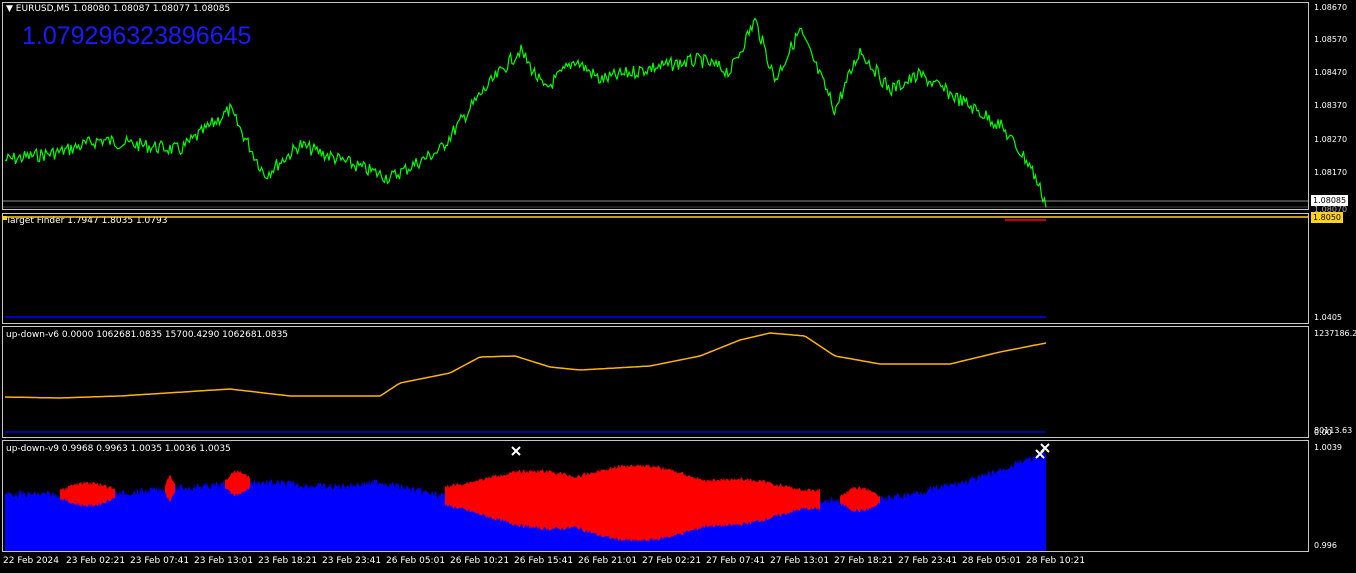  I want to click on time-tick: 27 Feb 07:41, so click(736, 561).